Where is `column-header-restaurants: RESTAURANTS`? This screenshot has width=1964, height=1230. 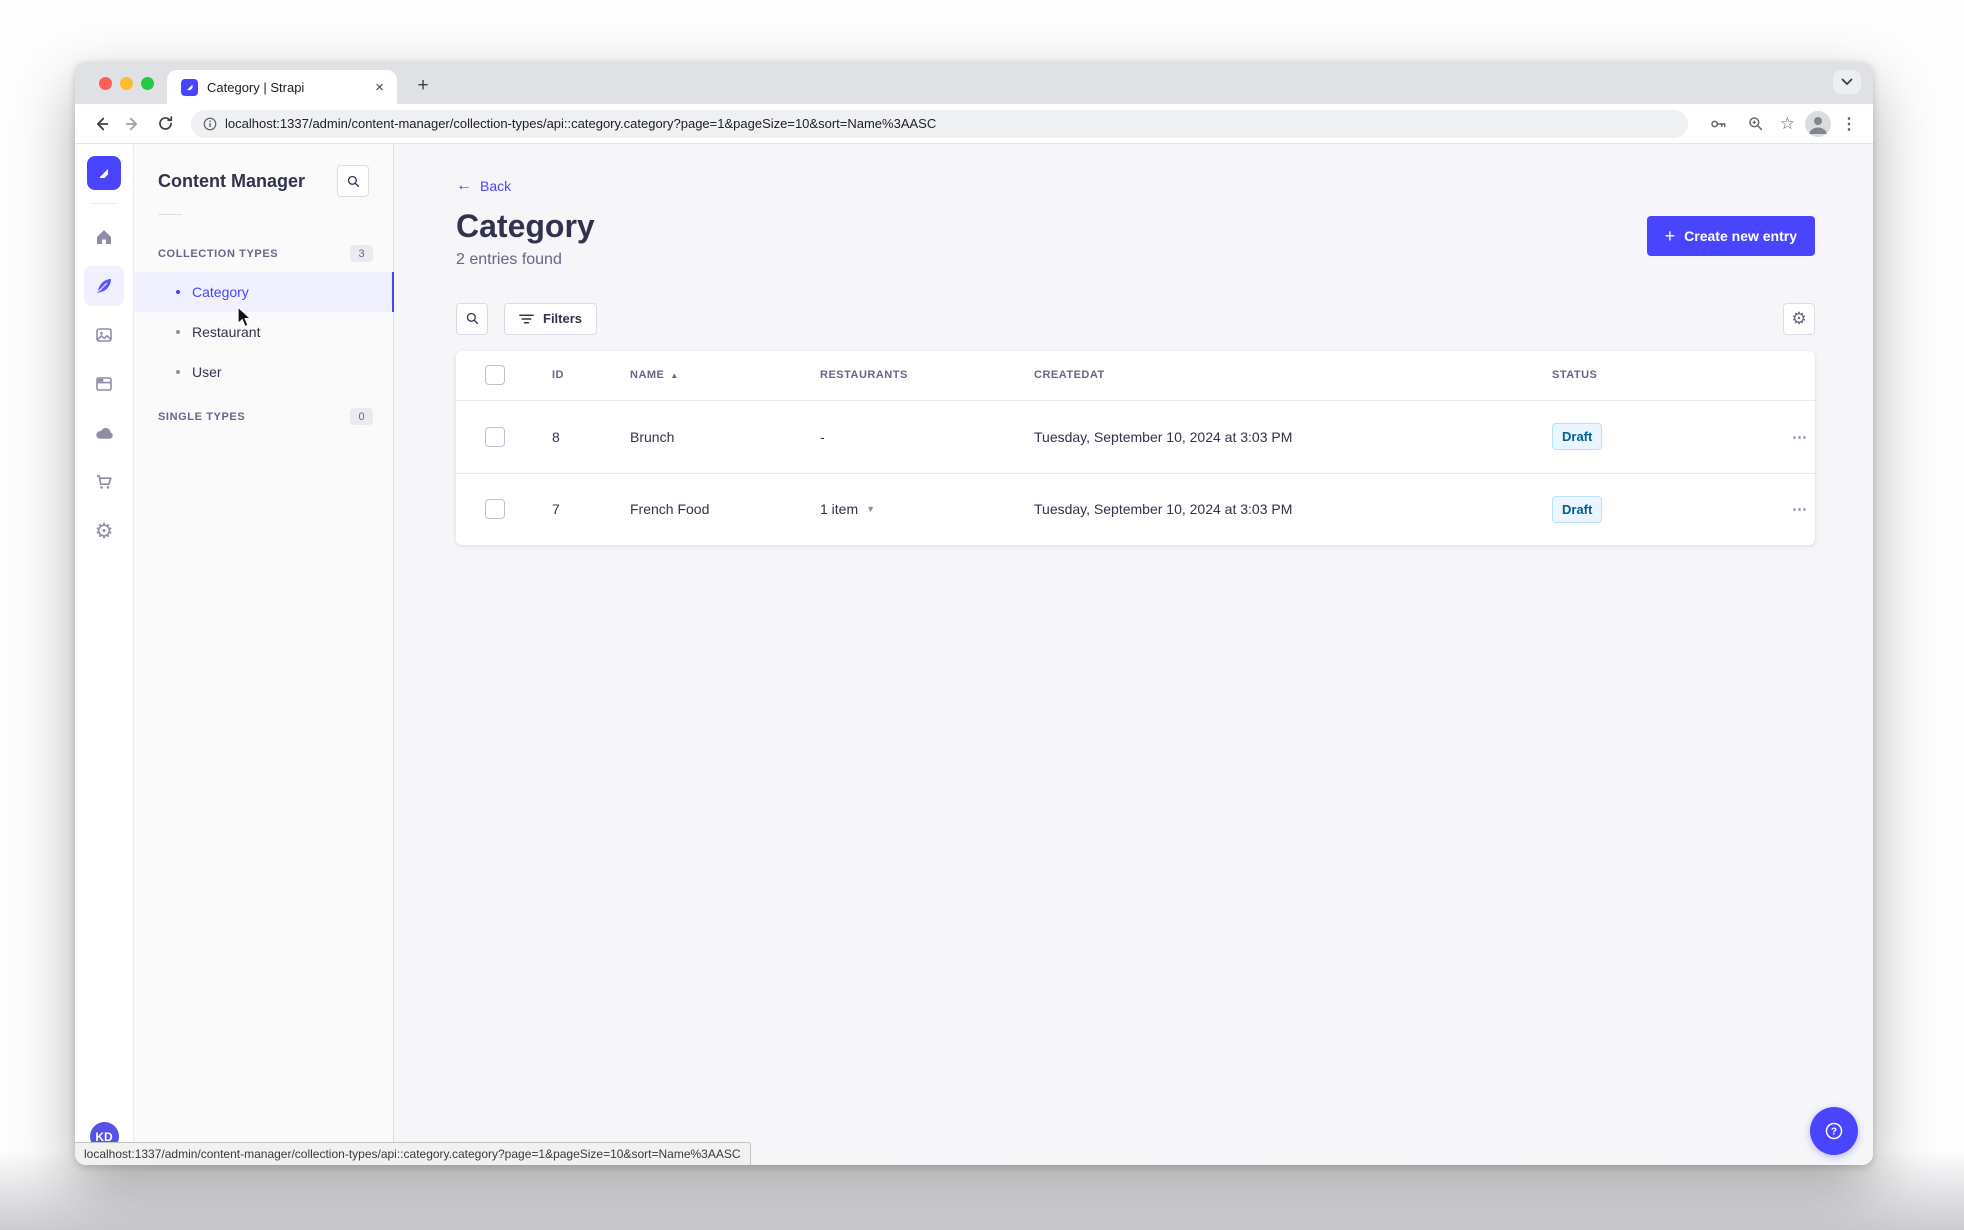
column-header-restaurants: RESTAURANTS is located at coordinates (927, 375).